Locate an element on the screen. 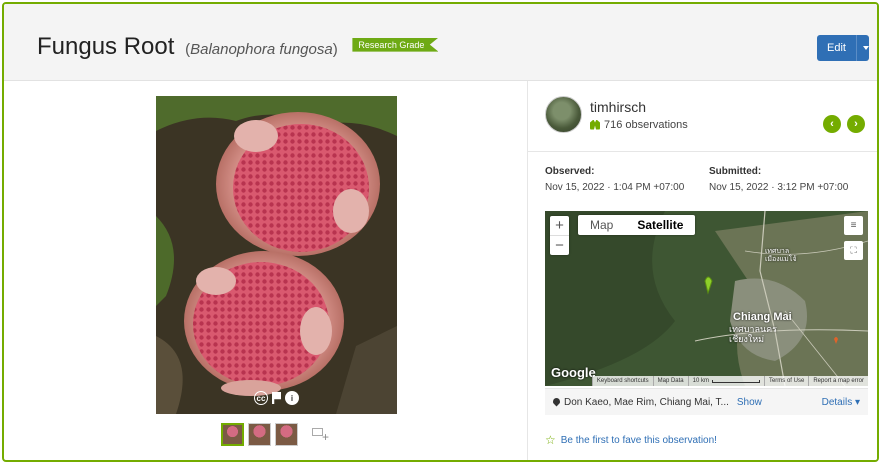 This screenshot has width=883, height=466. divider is located at coordinates (702, 151).